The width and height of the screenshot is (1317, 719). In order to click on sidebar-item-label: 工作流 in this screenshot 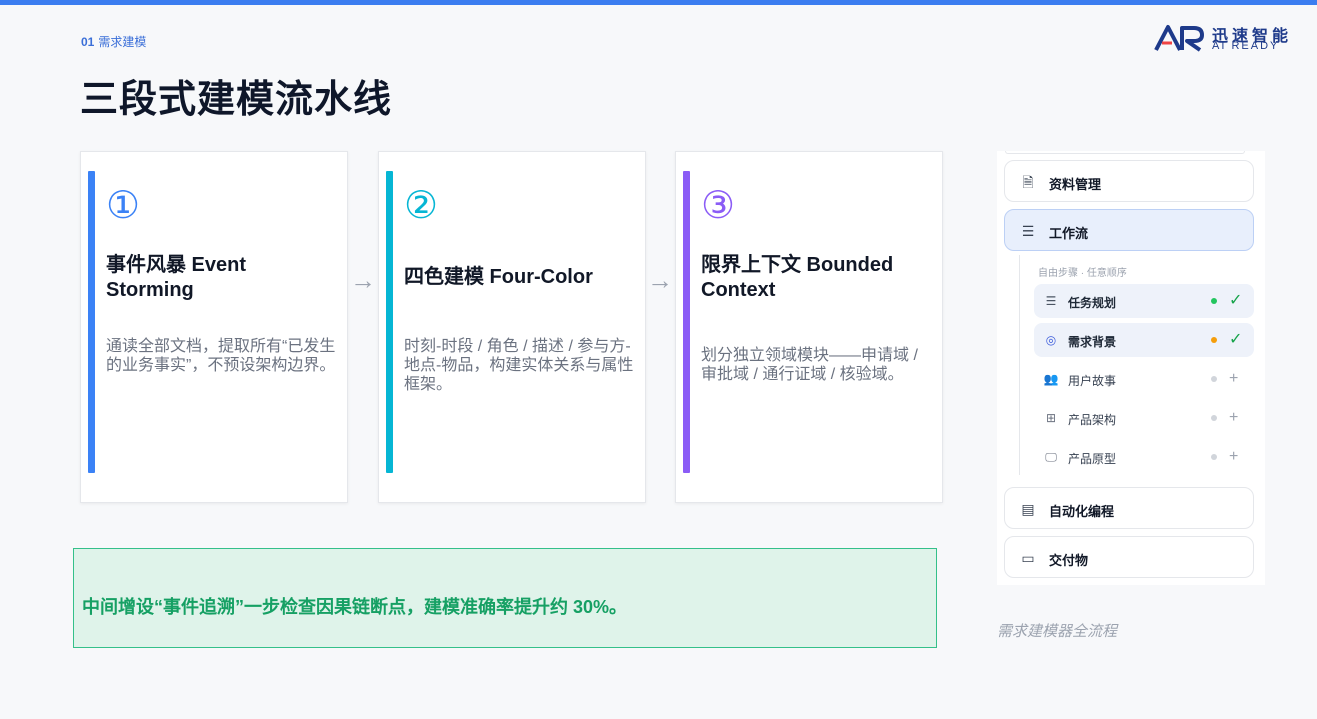, I will do `click(1069, 233)`.